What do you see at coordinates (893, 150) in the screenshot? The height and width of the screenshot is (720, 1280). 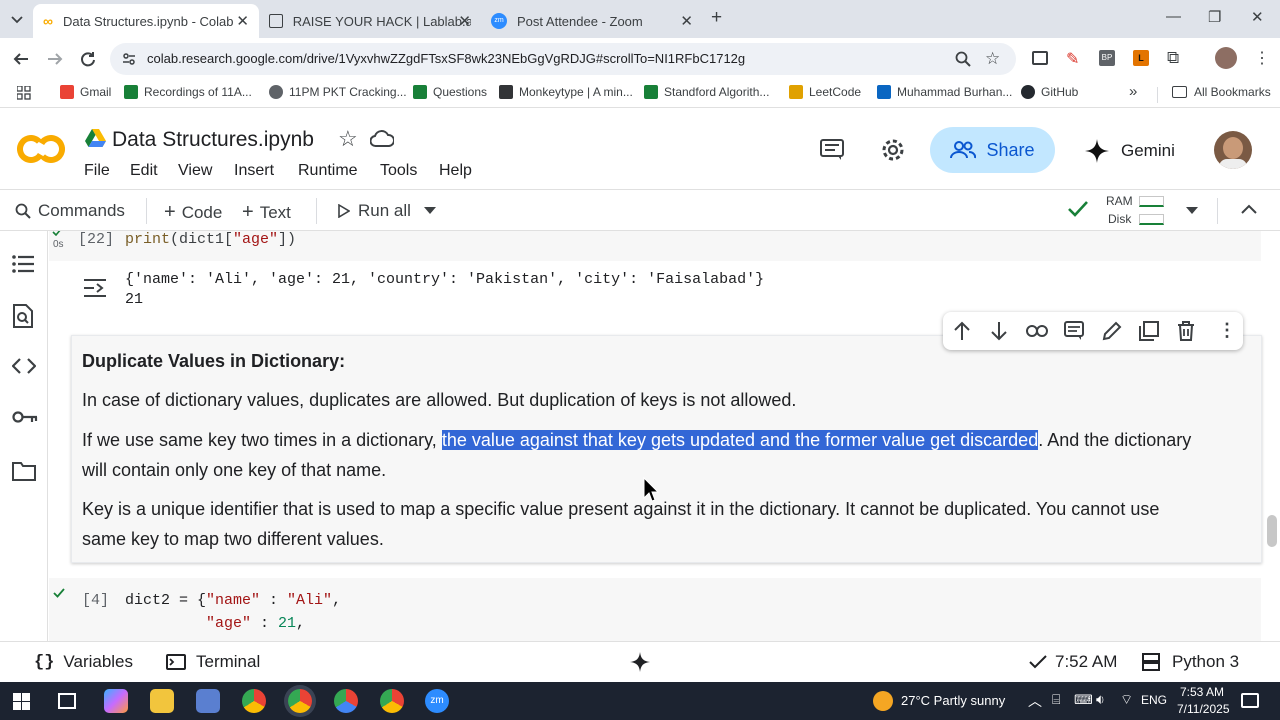 I see `settings-gear-icon` at bounding box center [893, 150].